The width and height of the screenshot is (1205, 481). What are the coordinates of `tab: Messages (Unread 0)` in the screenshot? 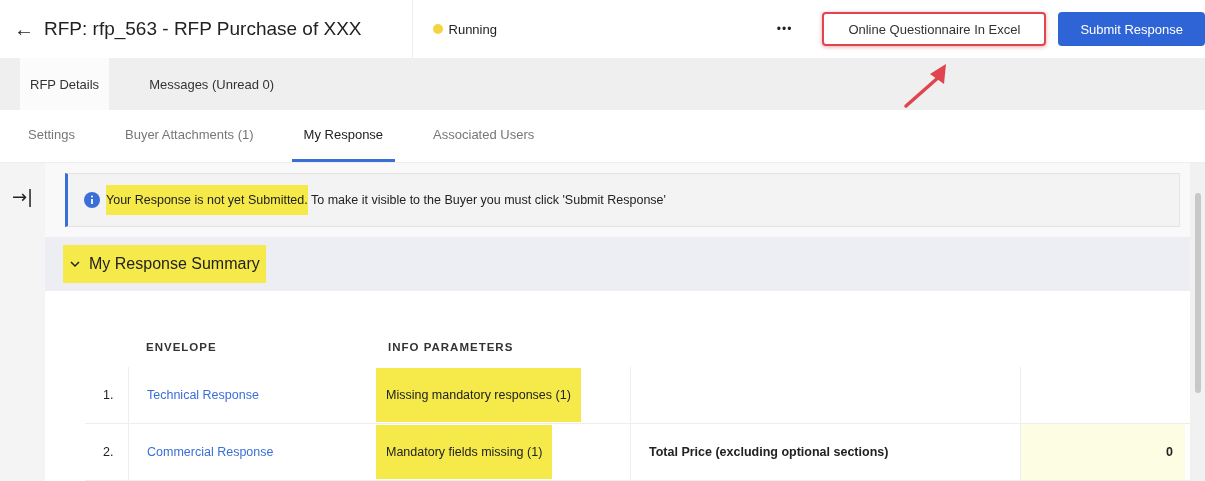 It's located at (212, 84).